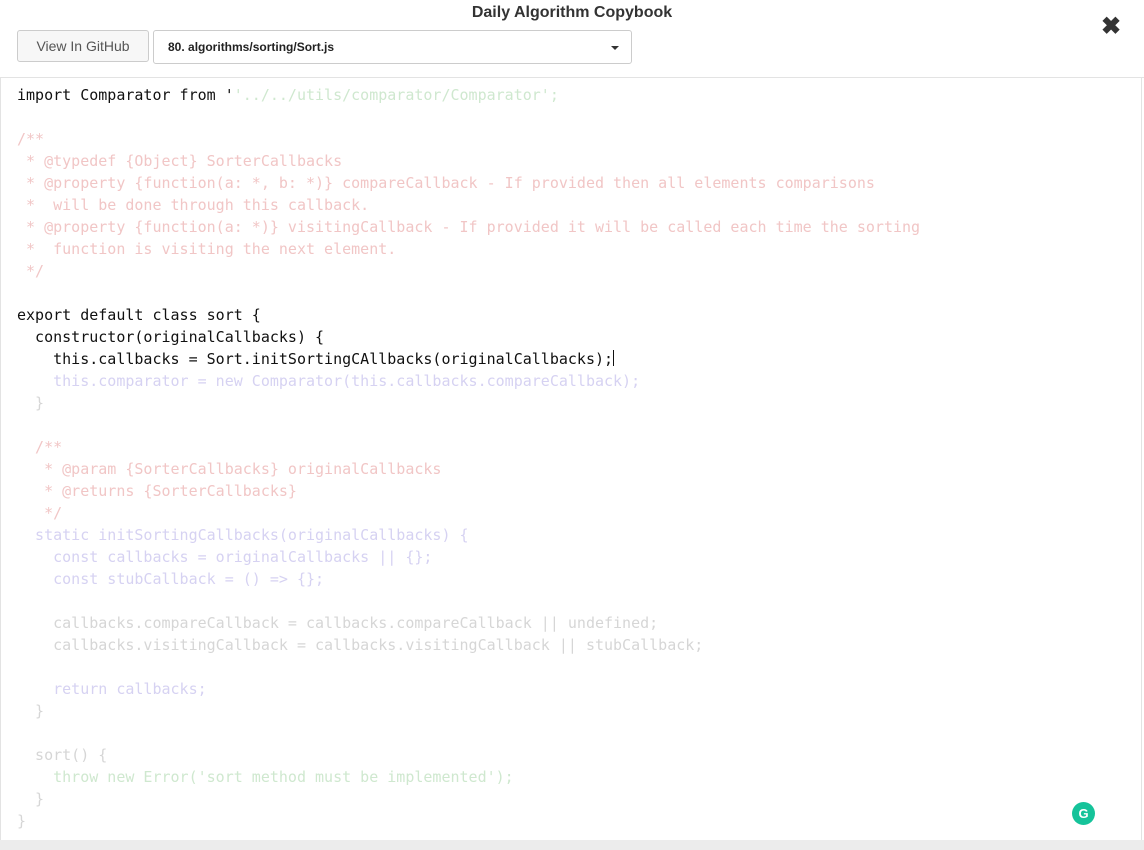  I want to click on ghost-code: return callbacks;, so click(112, 689).